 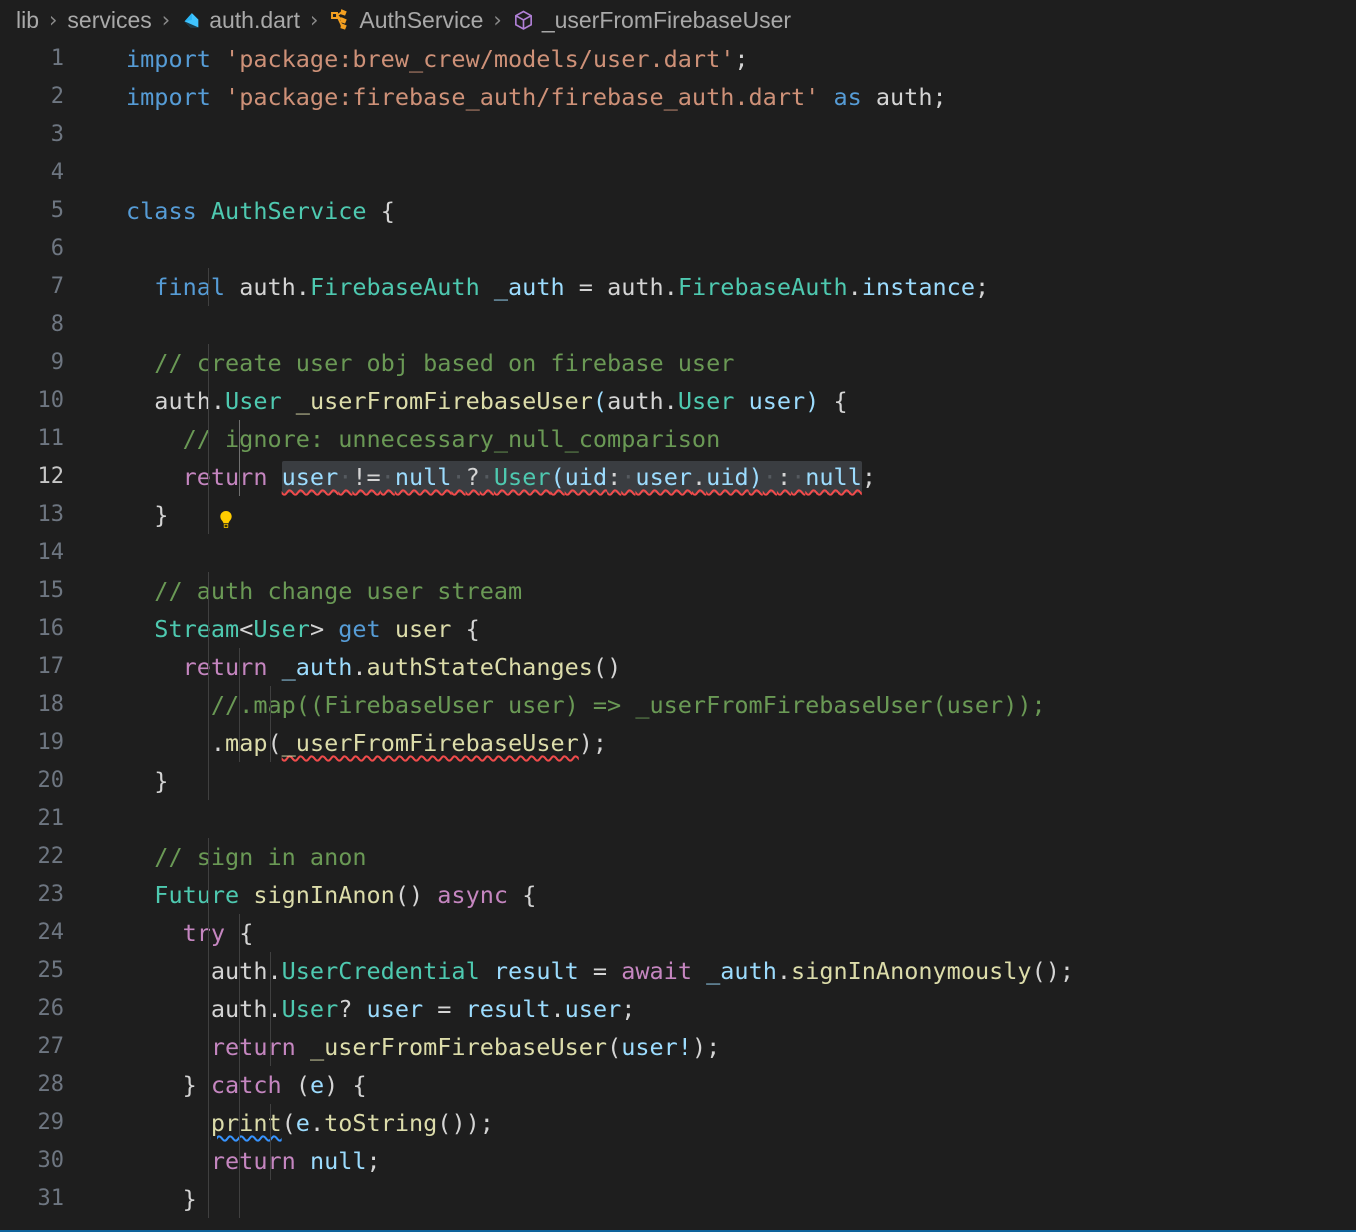 What do you see at coordinates (109, 20) in the screenshot?
I see `breadcrumb-item-services: services` at bounding box center [109, 20].